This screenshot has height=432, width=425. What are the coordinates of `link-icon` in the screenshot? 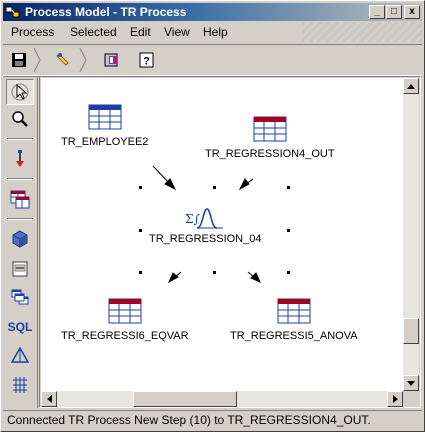 It's located at (20, 158).